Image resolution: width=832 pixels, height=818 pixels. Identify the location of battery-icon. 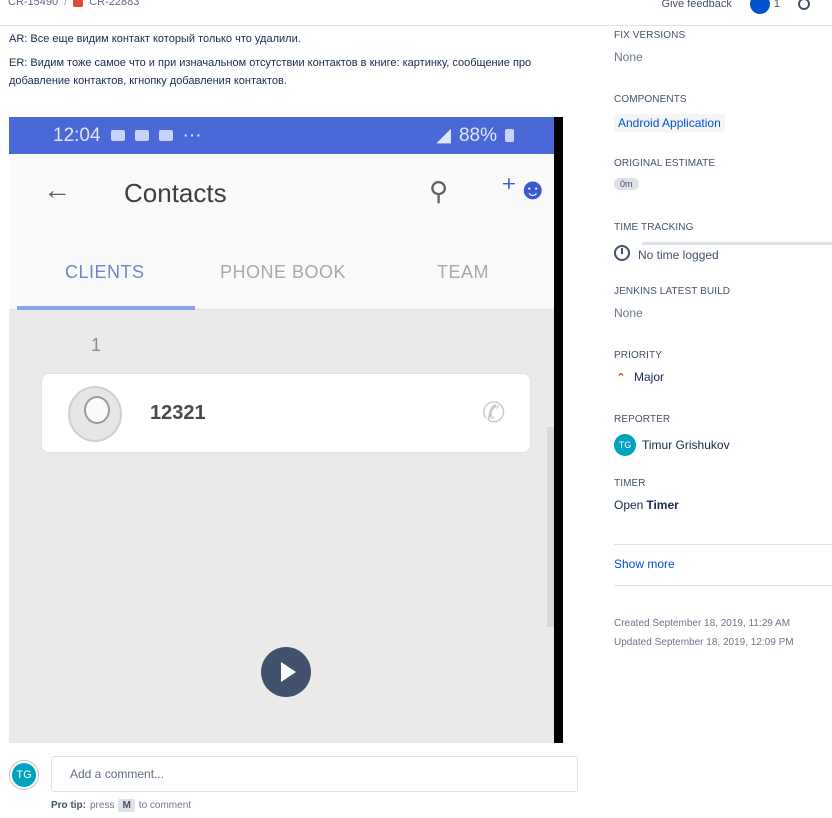
(509, 135).